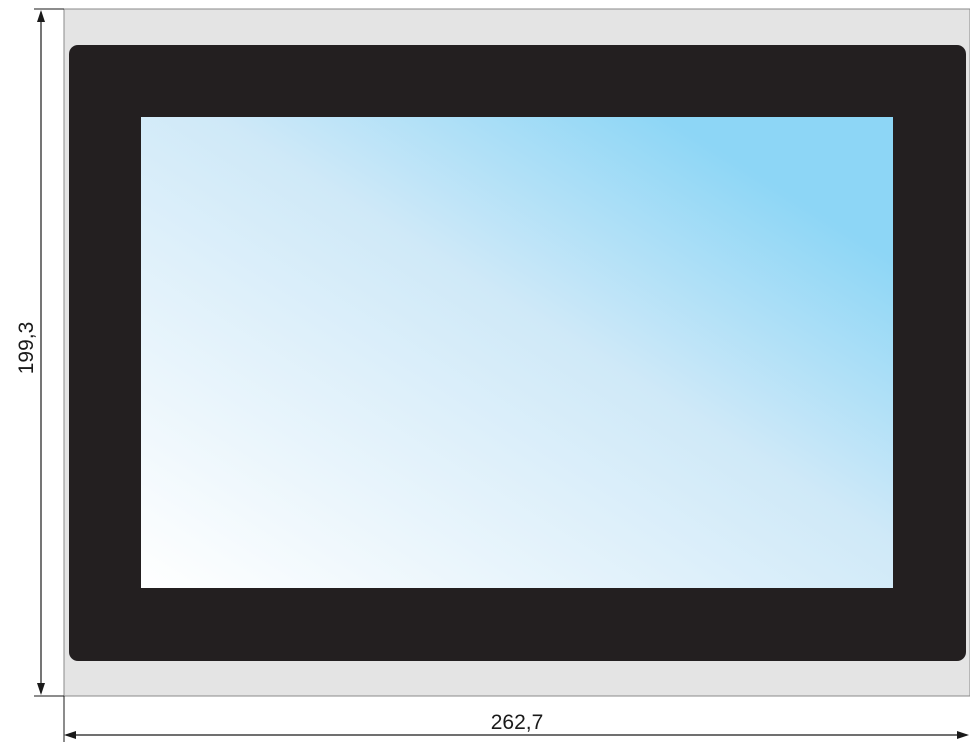  I want to click on height-label: 199,3, so click(26, 348).